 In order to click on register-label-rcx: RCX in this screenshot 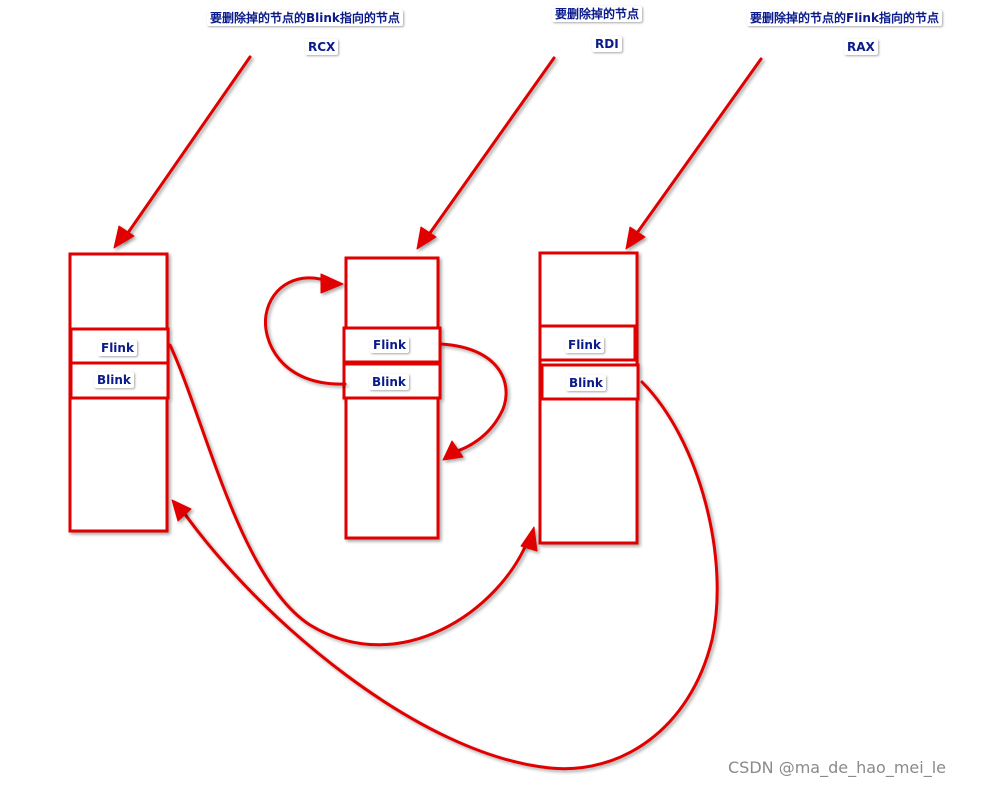, I will do `click(322, 47)`.